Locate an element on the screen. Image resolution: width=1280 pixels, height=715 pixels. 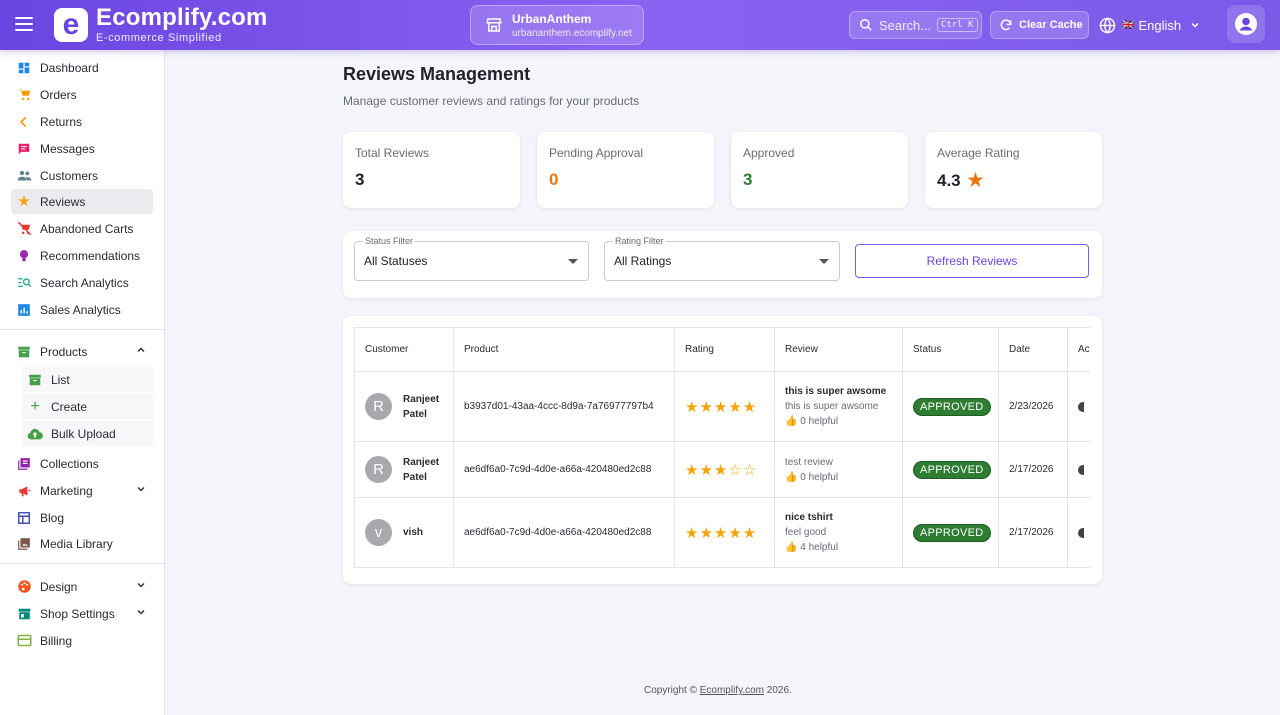
column-header-date: Date is located at coordinates (1033, 349).